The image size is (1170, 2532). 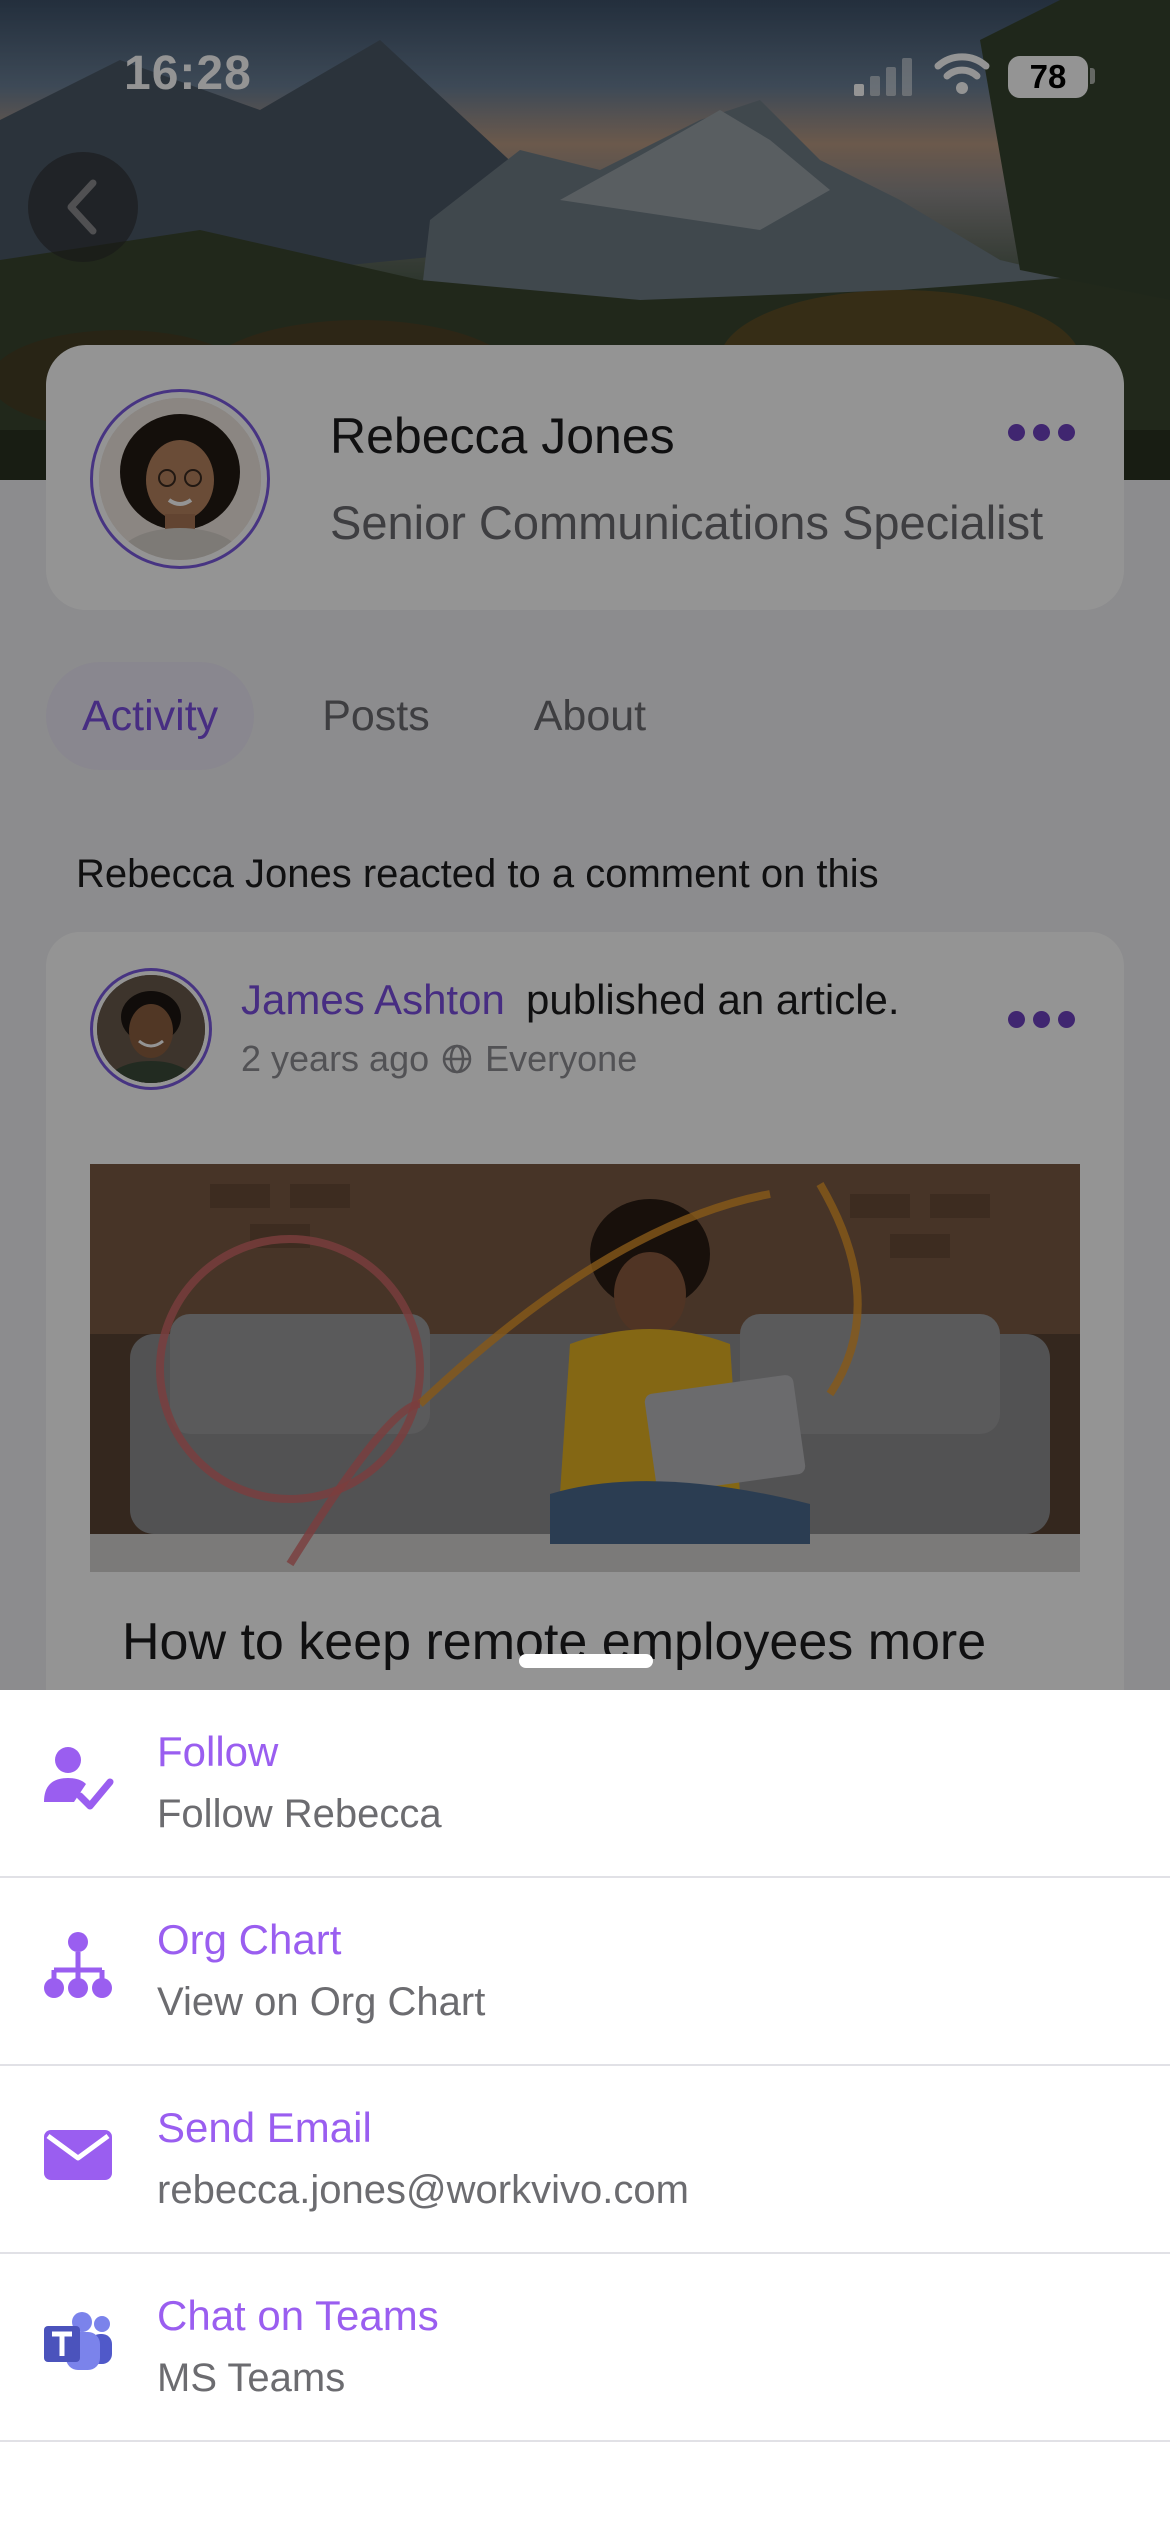 What do you see at coordinates (585, 1784) in the screenshot?
I see `sheet-item-follow: Follow Follow Rebecca` at bounding box center [585, 1784].